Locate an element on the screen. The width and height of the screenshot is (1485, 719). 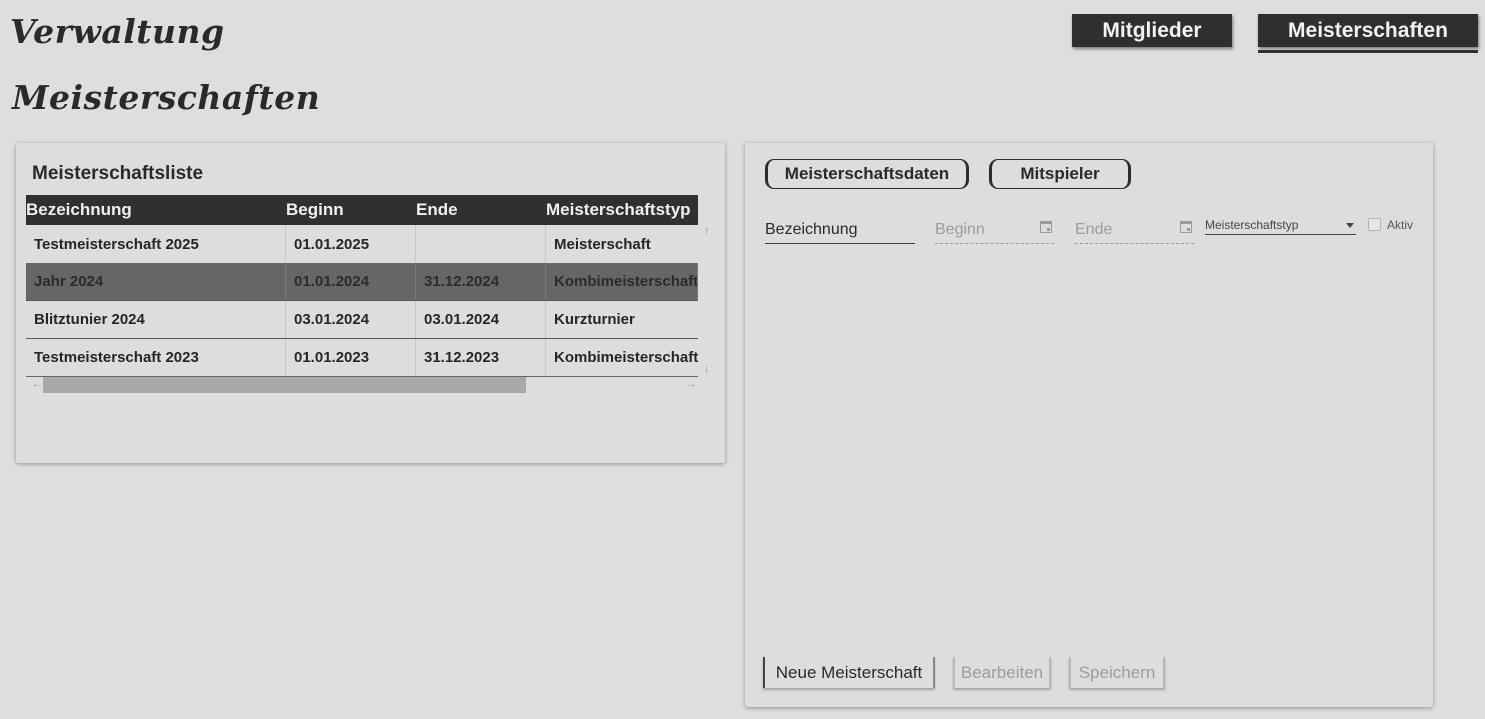
scroll-right-icon: → is located at coordinates (691, 384).